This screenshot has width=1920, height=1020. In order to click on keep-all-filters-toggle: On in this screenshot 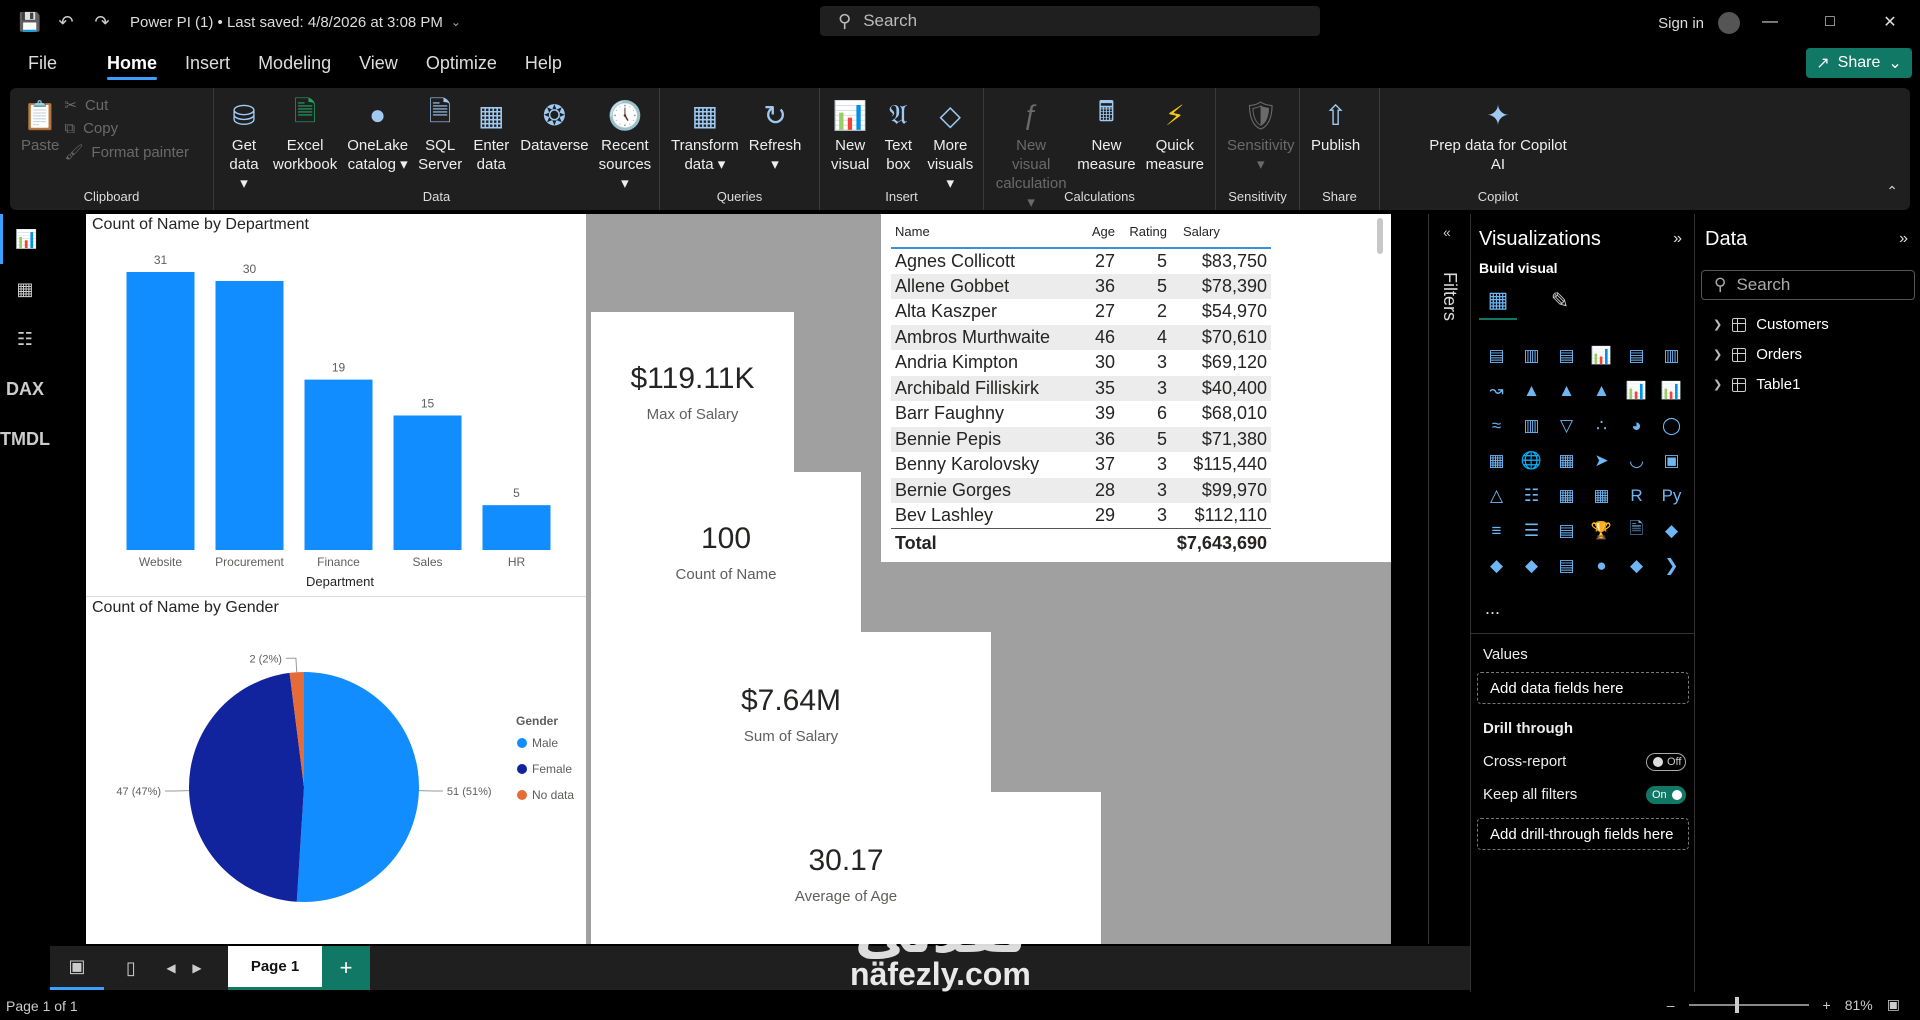, I will do `click(1666, 795)`.